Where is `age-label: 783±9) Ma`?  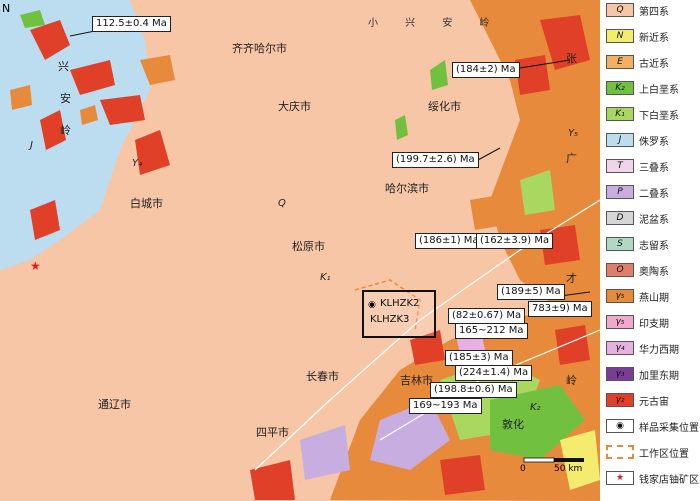 age-label: 783±9) Ma is located at coordinates (560, 309).